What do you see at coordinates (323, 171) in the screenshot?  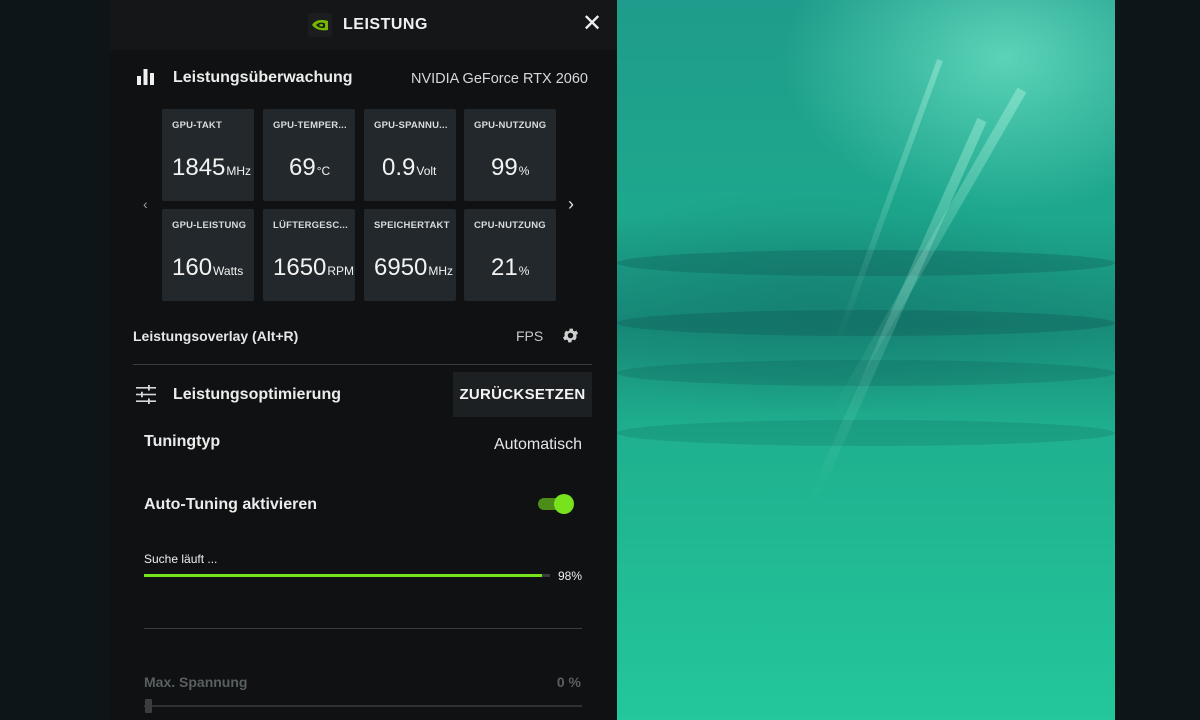 I see `metric-unit: °C` at bounding box center [323, 171].